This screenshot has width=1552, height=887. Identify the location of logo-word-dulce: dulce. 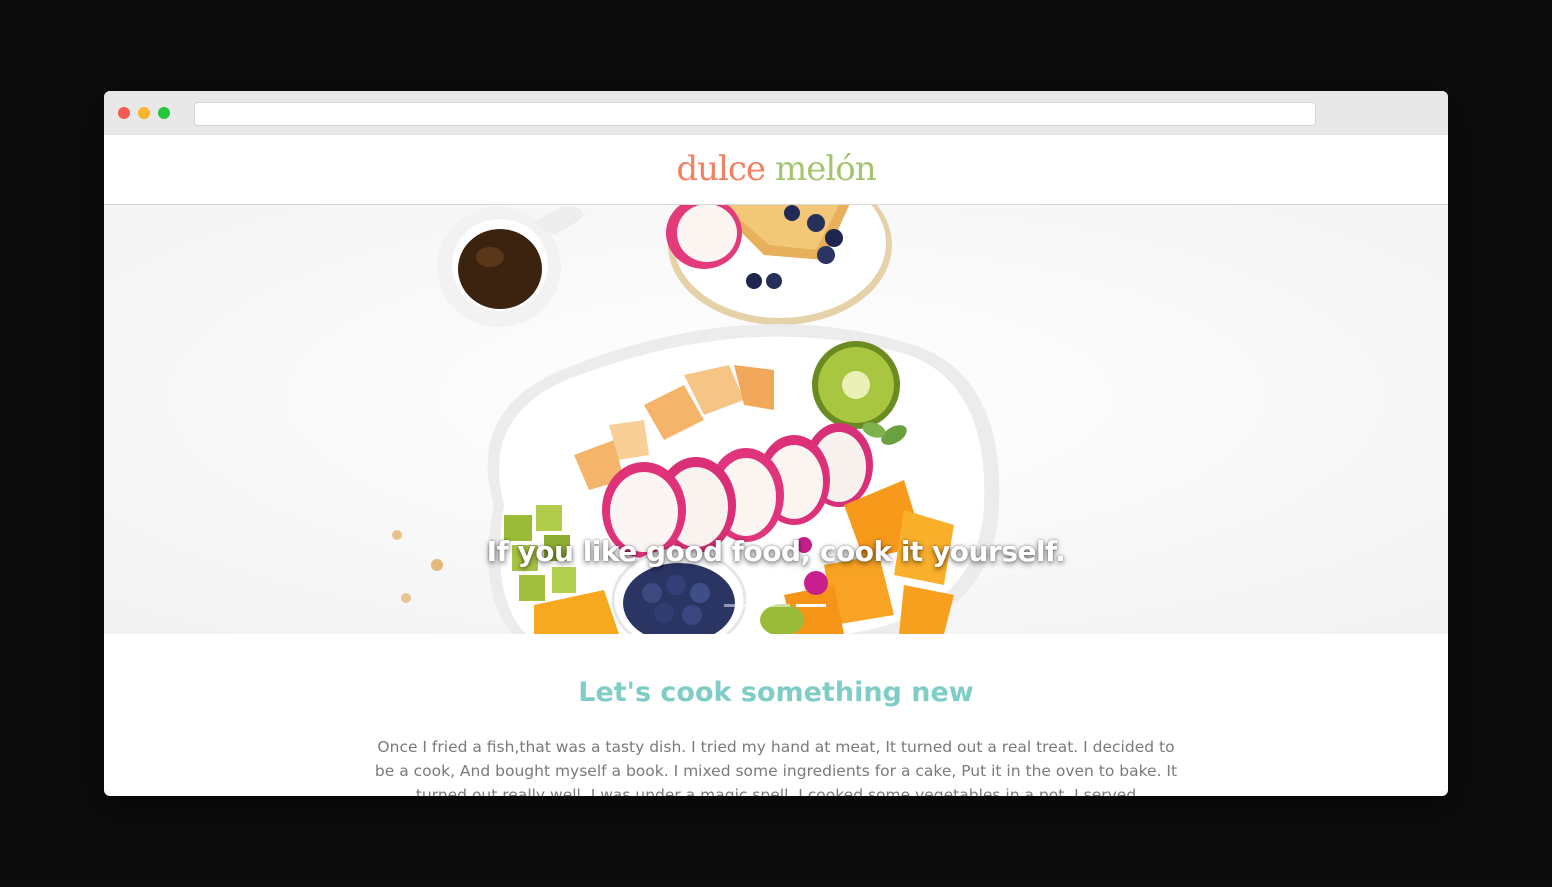
(721, 169).